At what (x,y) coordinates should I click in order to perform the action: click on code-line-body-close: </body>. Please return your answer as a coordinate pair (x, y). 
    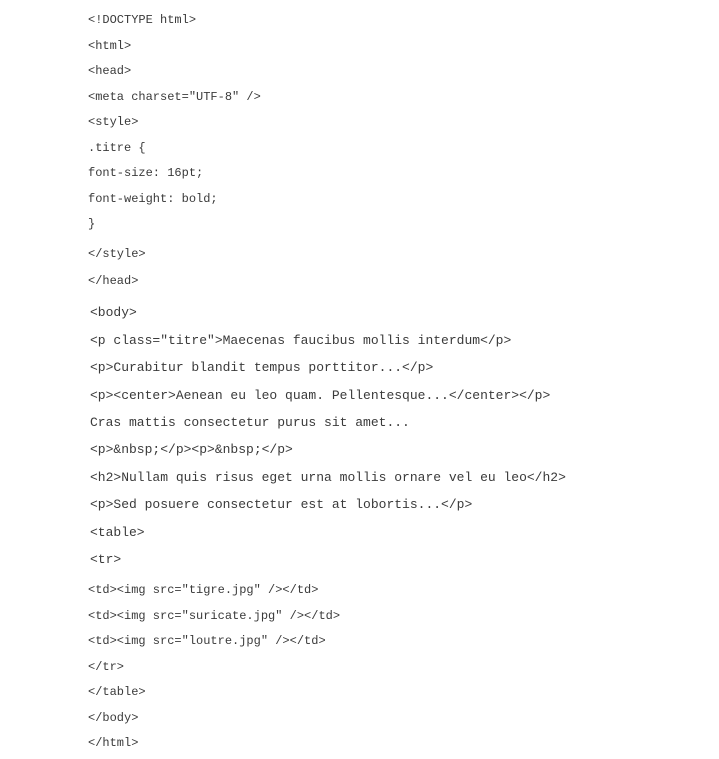
    Looking at the image, I should click on (113, 718).